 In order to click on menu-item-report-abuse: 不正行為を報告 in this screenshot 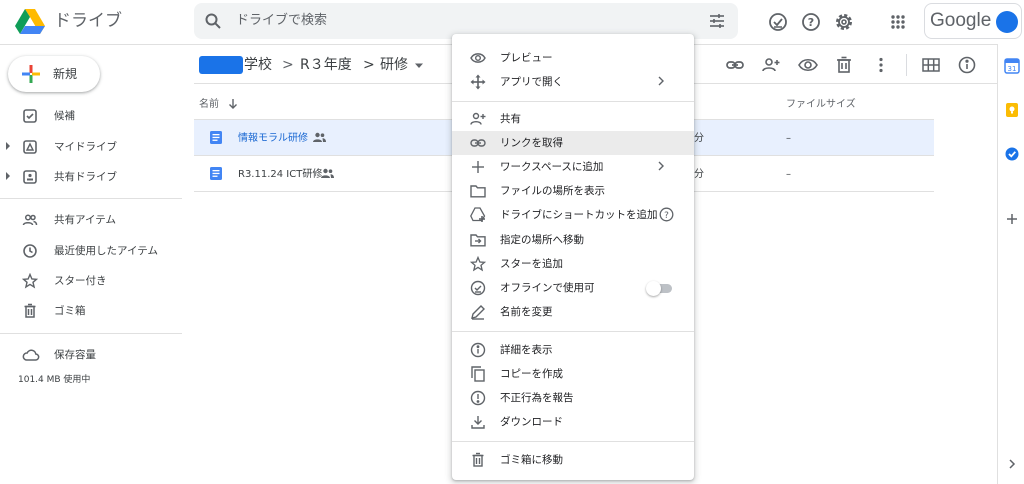, I will do `click(573, 398)`.